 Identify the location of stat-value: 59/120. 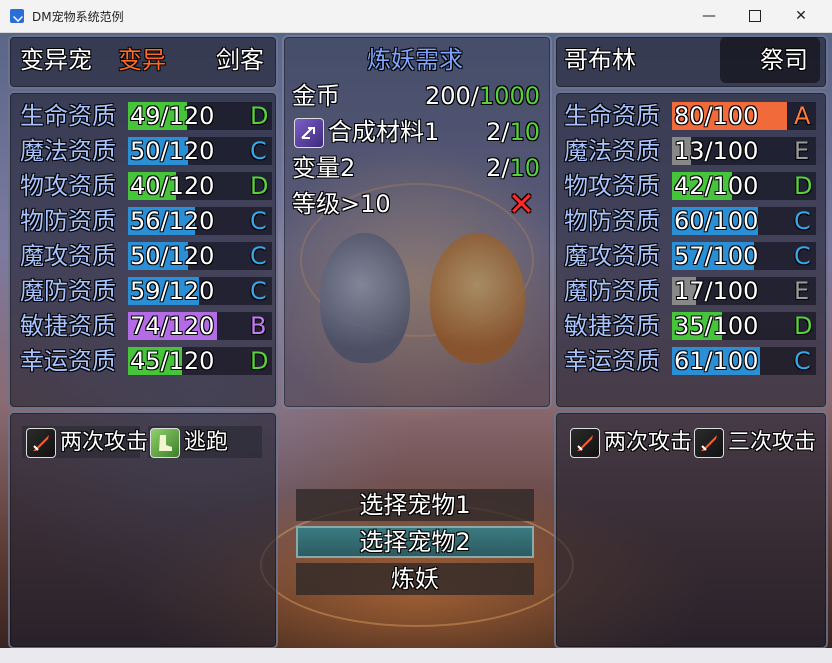
(172, 291).